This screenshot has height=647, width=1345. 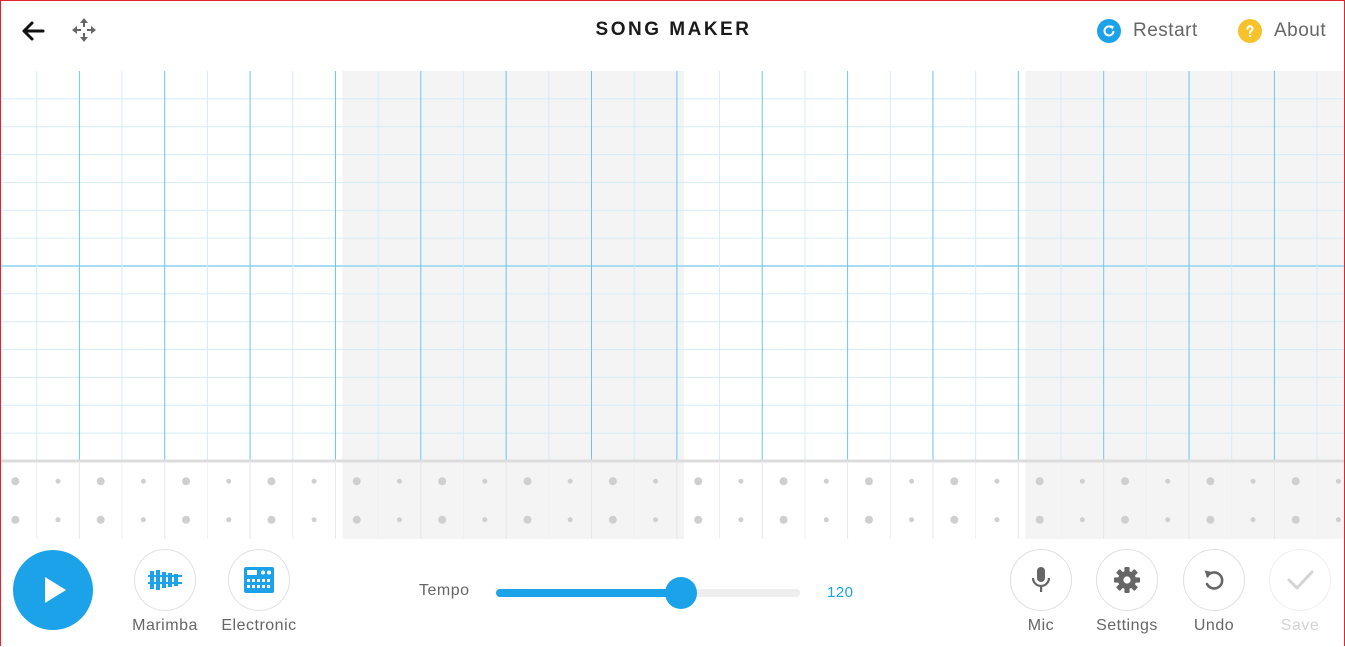 I want to click on instrument-marimba-button: Marimba, so click(x=165, y=592).